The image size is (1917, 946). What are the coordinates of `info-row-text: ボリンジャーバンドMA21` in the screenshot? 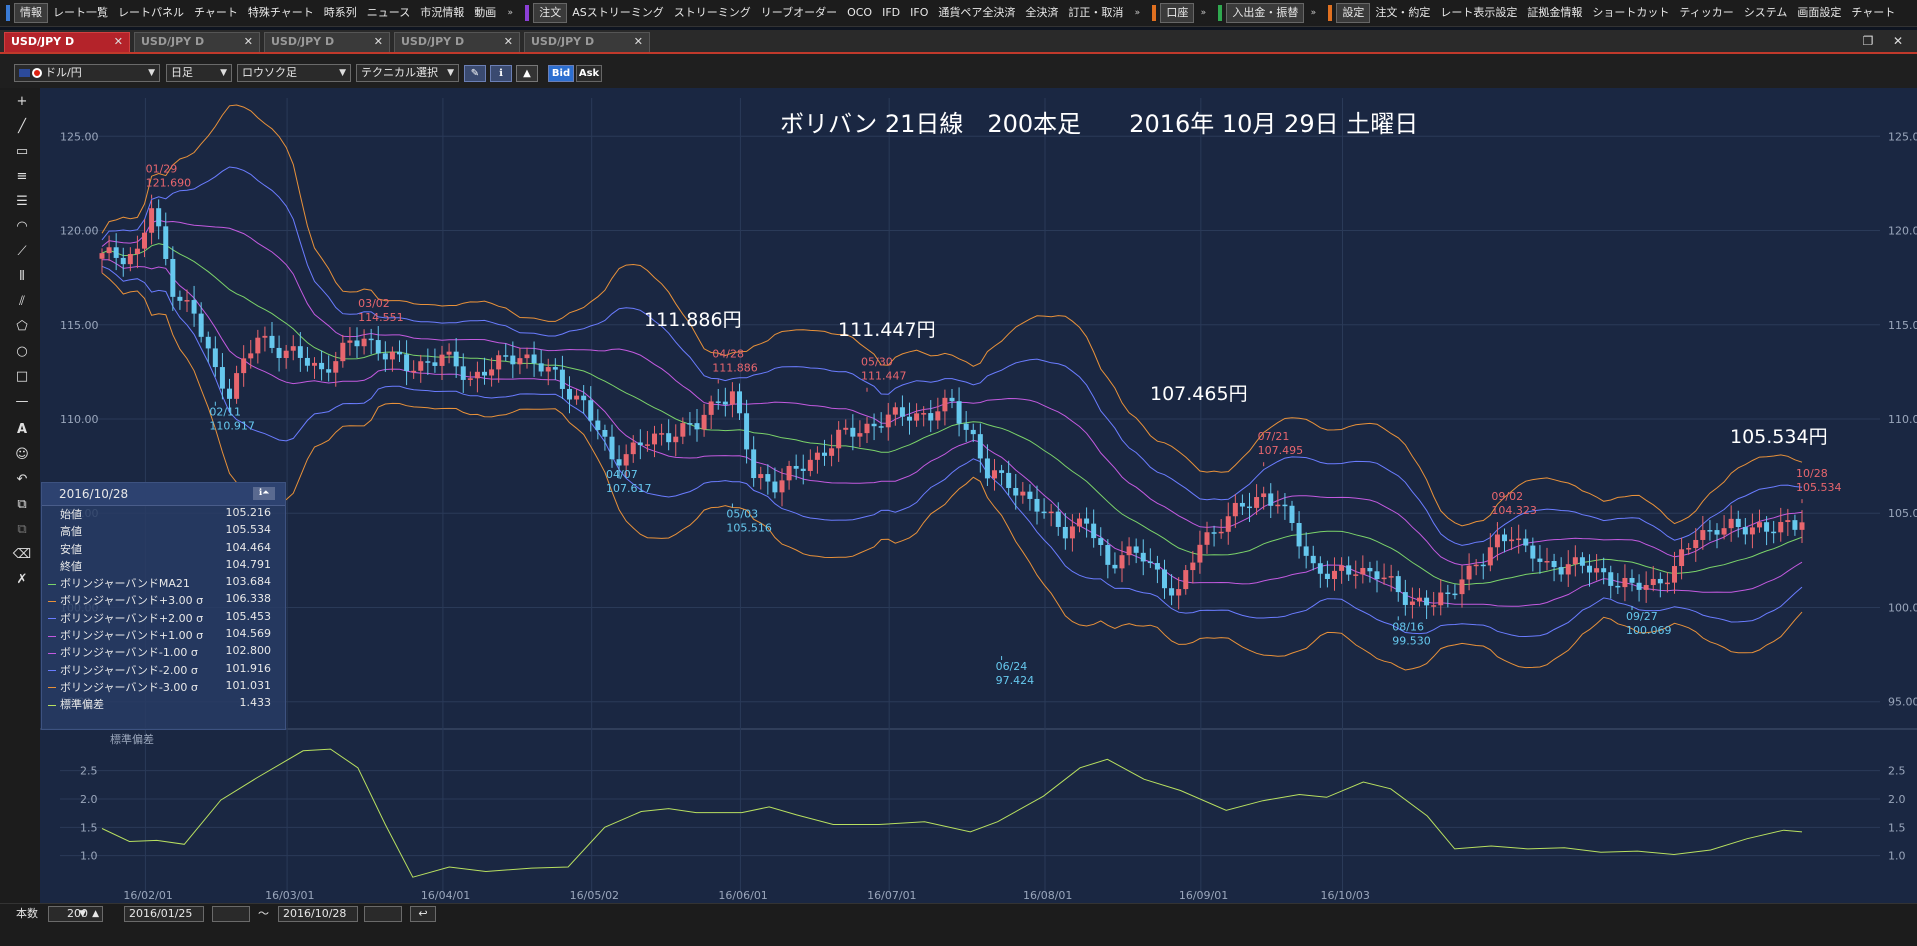 It's located at (125, 584).